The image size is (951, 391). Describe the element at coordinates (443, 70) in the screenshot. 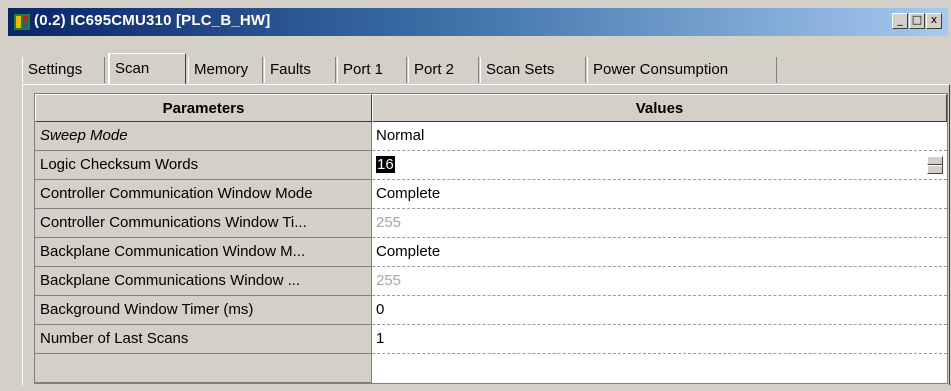

I see `tab-port-2: Port 2` at that location.